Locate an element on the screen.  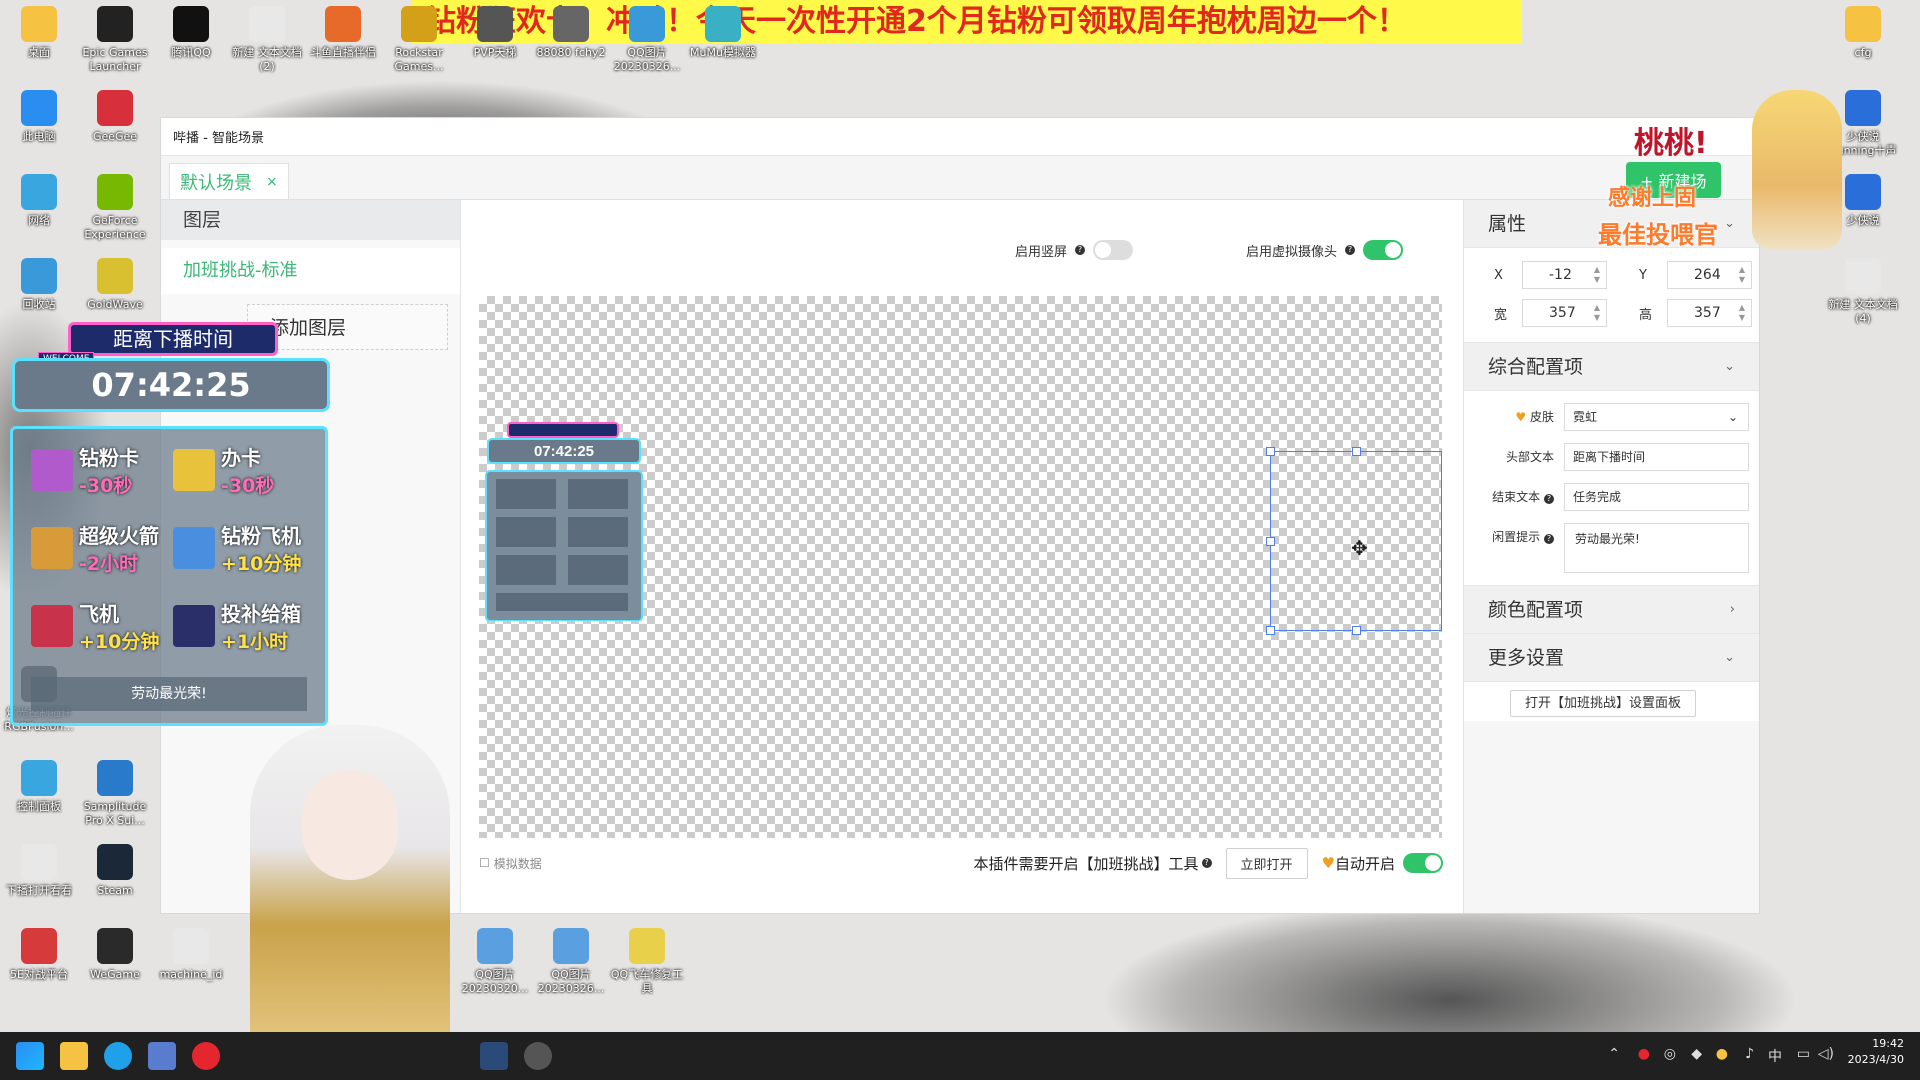
item-name: 办卡 is located at coordinates (241, 458).